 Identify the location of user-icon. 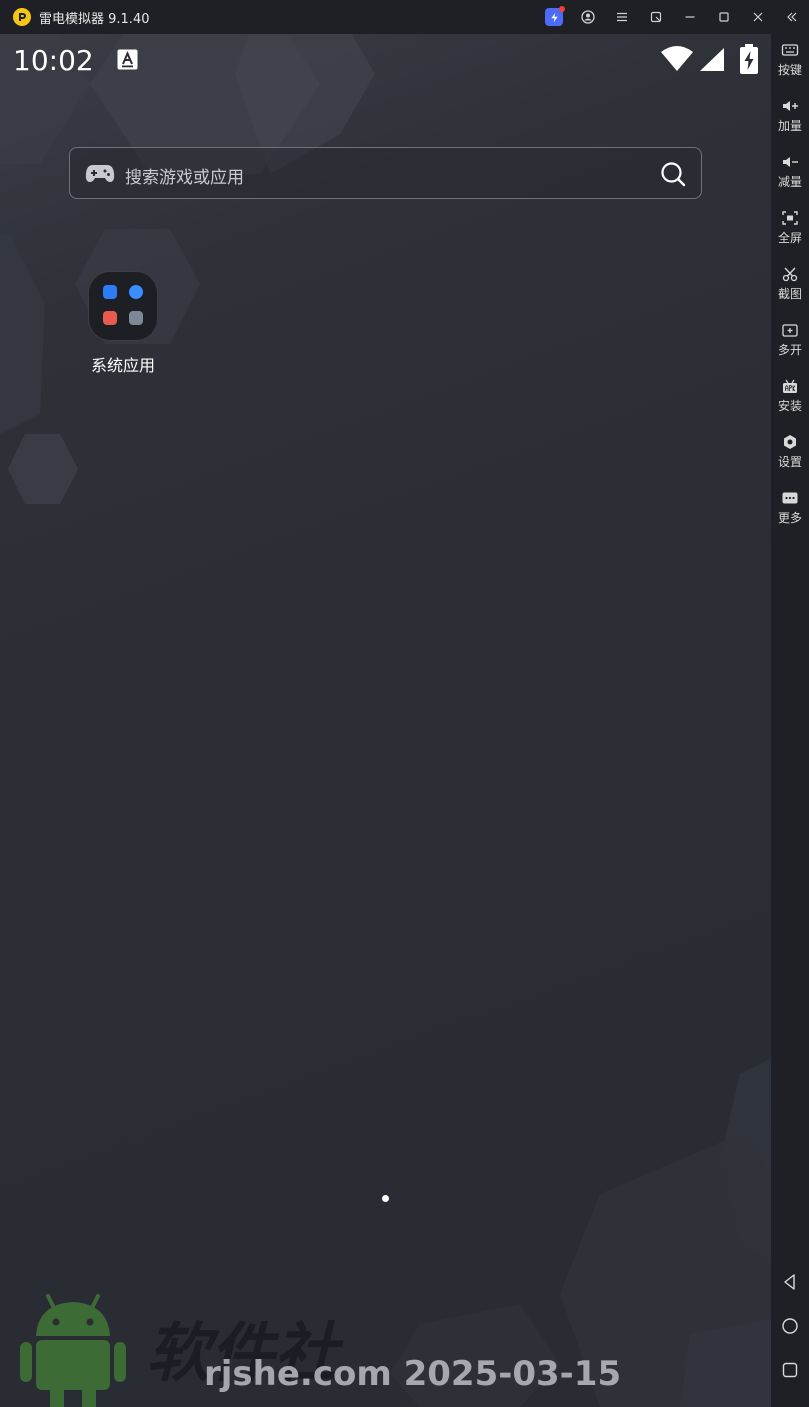
(588, 17).